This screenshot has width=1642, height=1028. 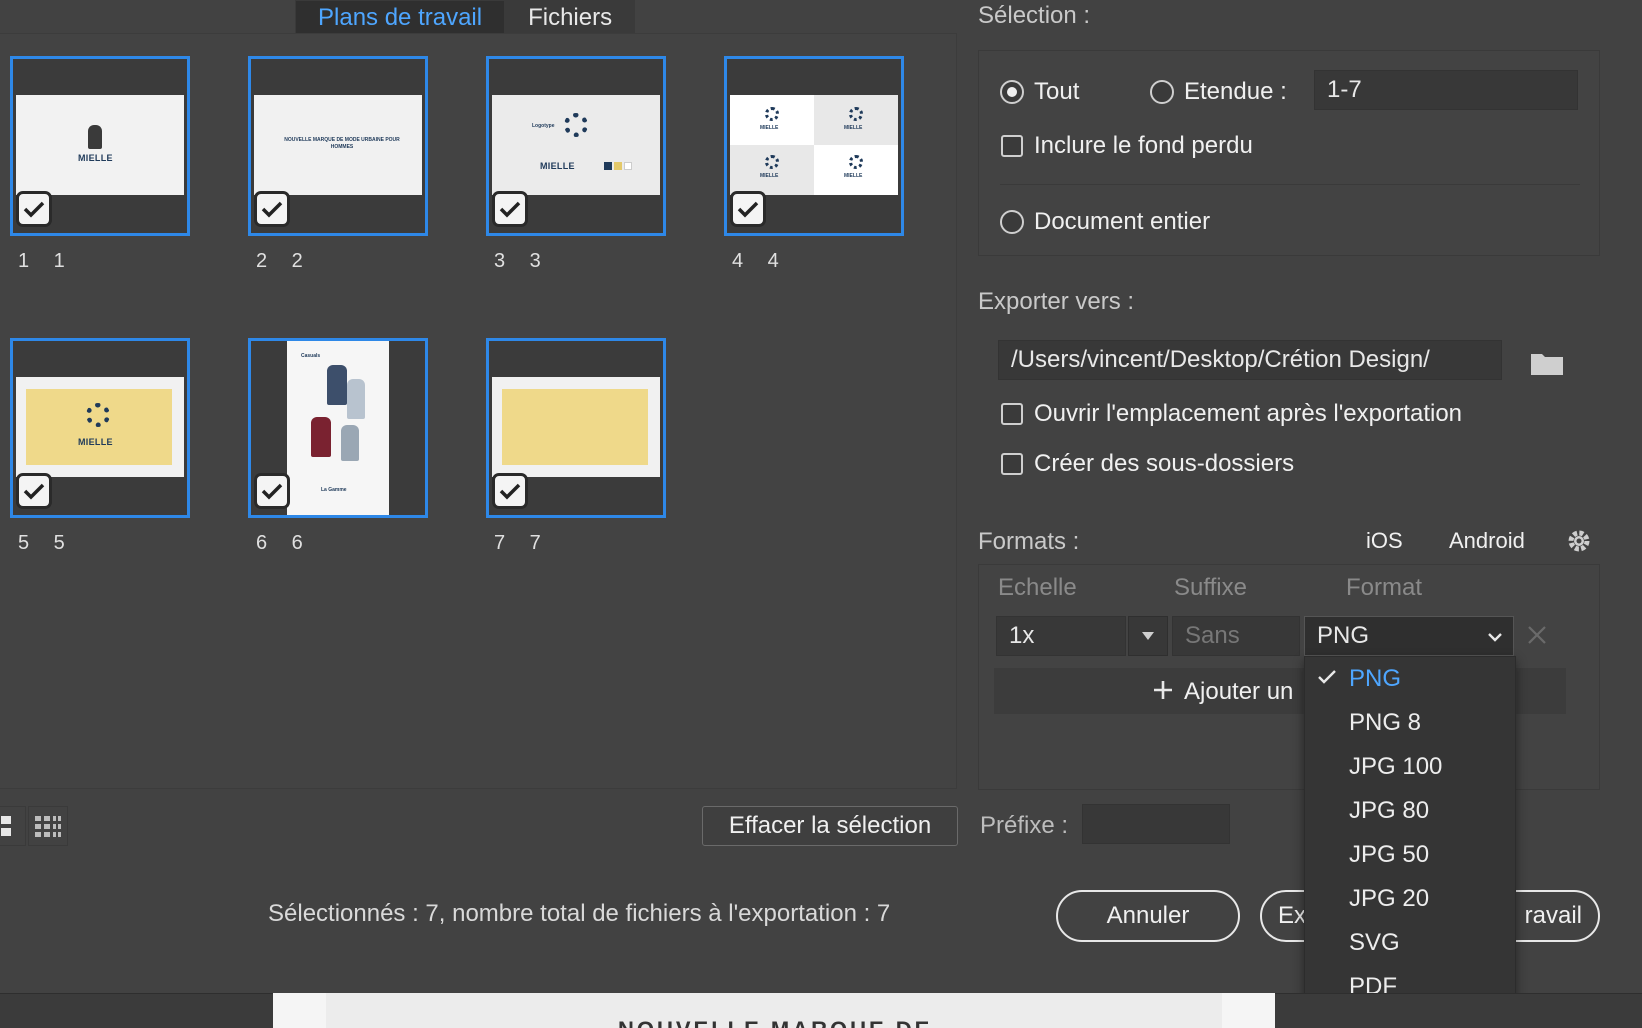 I want to click on artboard-thumbnail-1: MIELLE, so click(x=100, y=146).